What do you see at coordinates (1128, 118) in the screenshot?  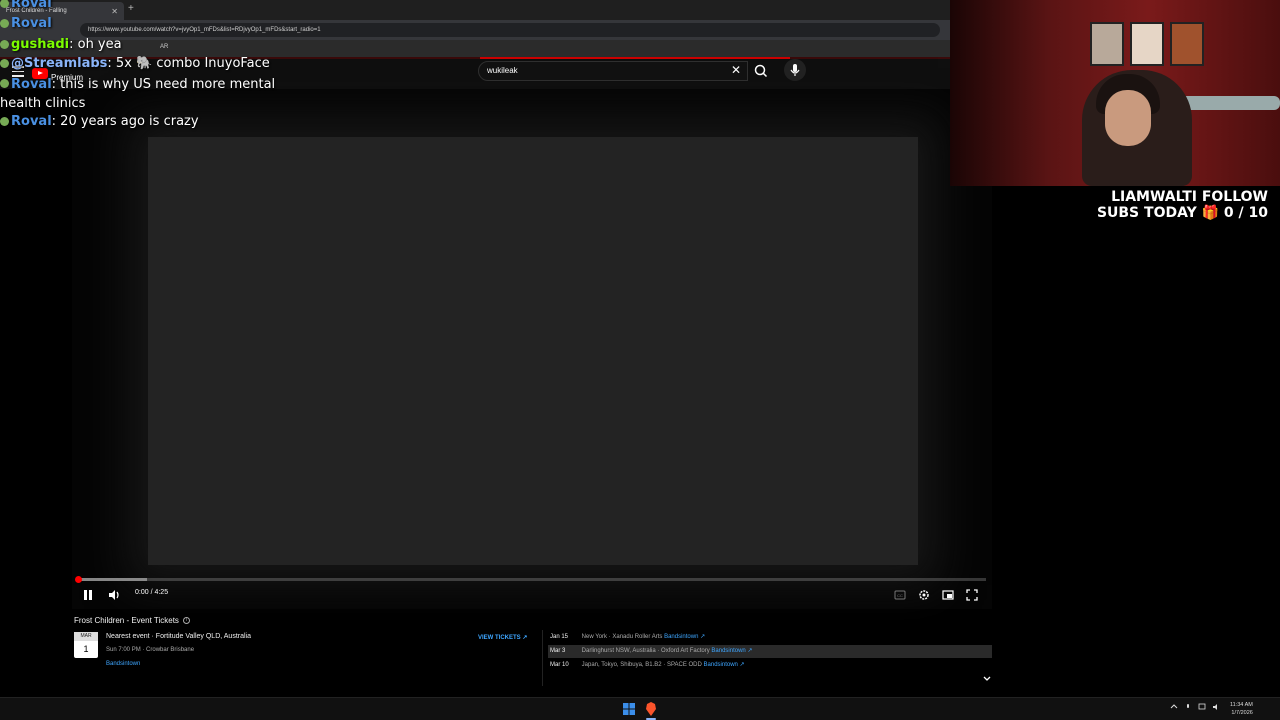 I see `streamer-face` at bounding box center [1128, 118].